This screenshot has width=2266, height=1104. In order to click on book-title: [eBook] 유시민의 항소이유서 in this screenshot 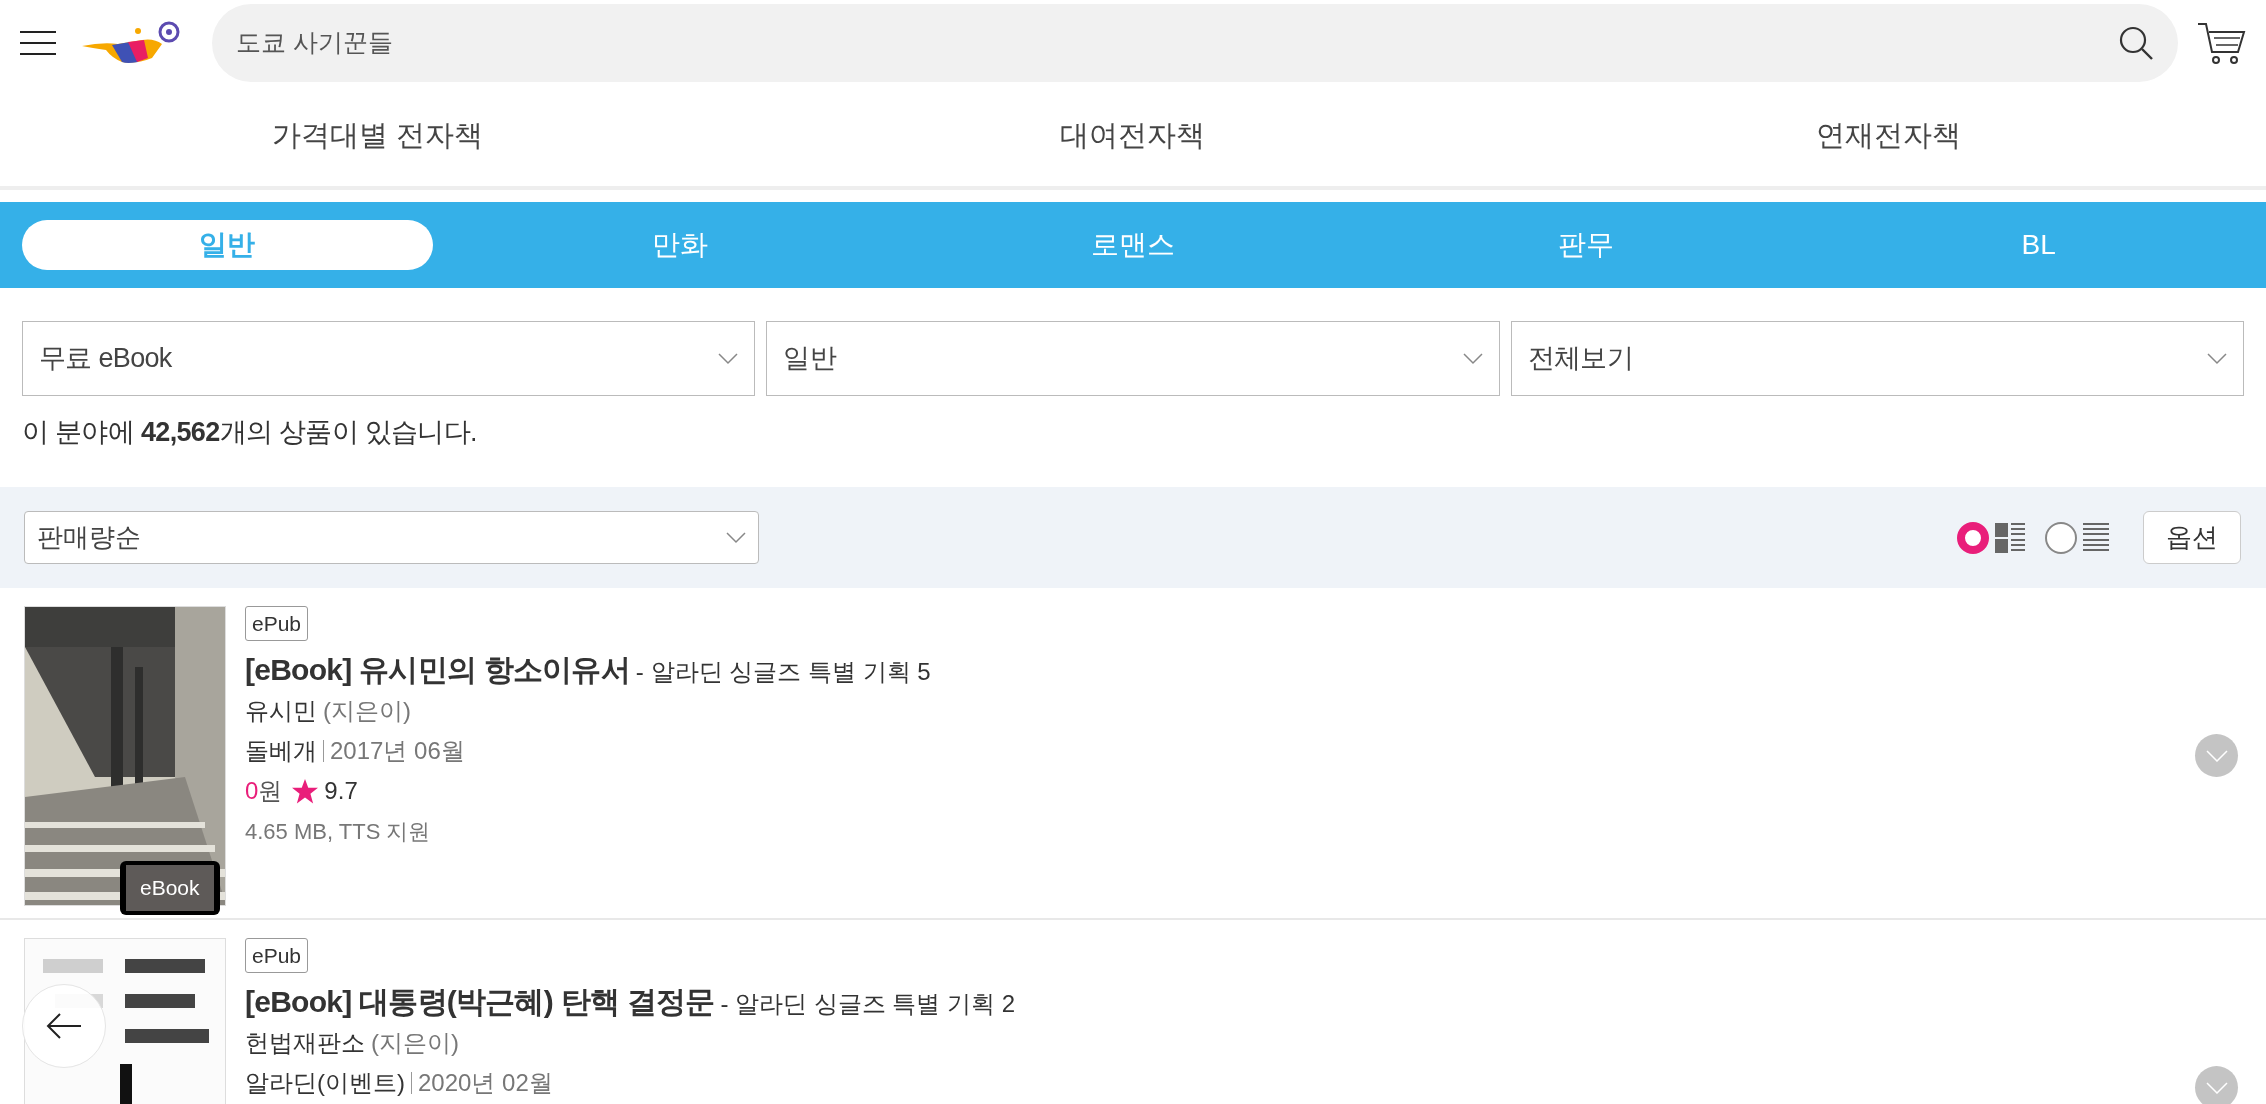, I will do `click(437, 669)`.